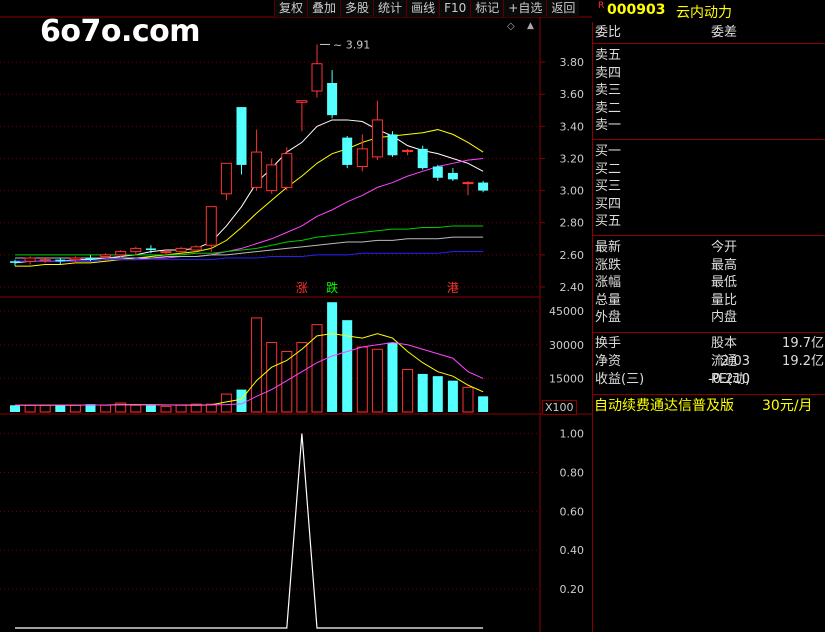  What do you see at coordinates (709, 56) in the screenshot?
I see `sell-row: 卖五` at bounding box center [709, 56].